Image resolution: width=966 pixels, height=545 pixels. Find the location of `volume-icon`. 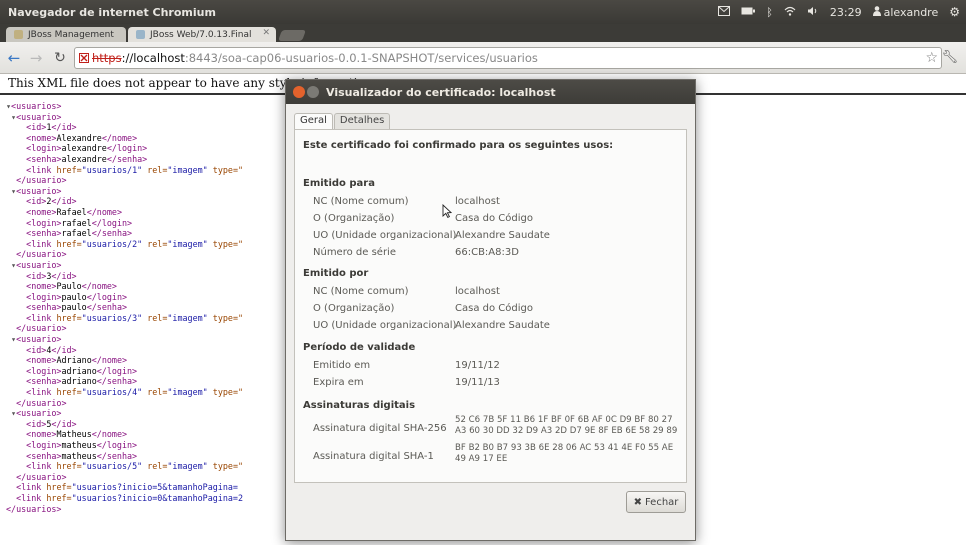

volume-icon is located at coordinates (813, 12).